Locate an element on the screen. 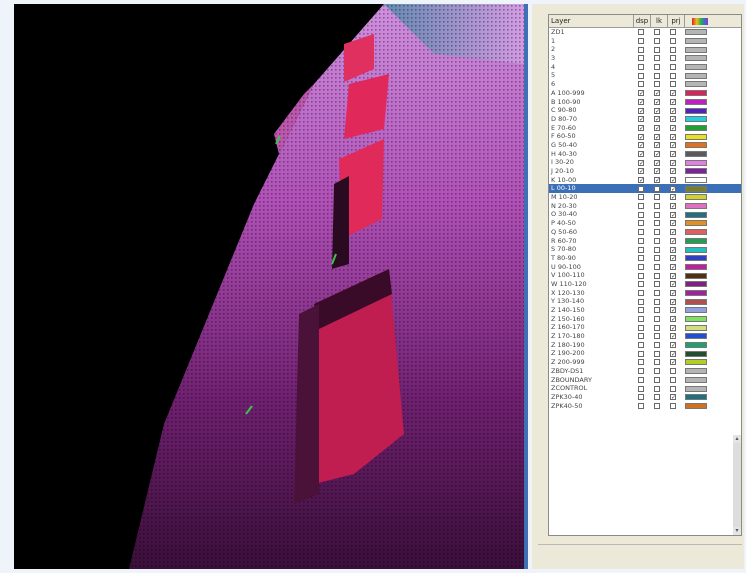  vertical-scrollbar is located at coordinates (737, 485).